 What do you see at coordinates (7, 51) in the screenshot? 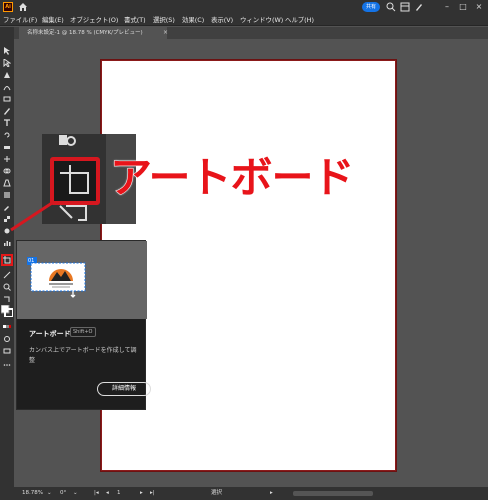
I see `selection-tool-icon` at bounding box center [7, 51].